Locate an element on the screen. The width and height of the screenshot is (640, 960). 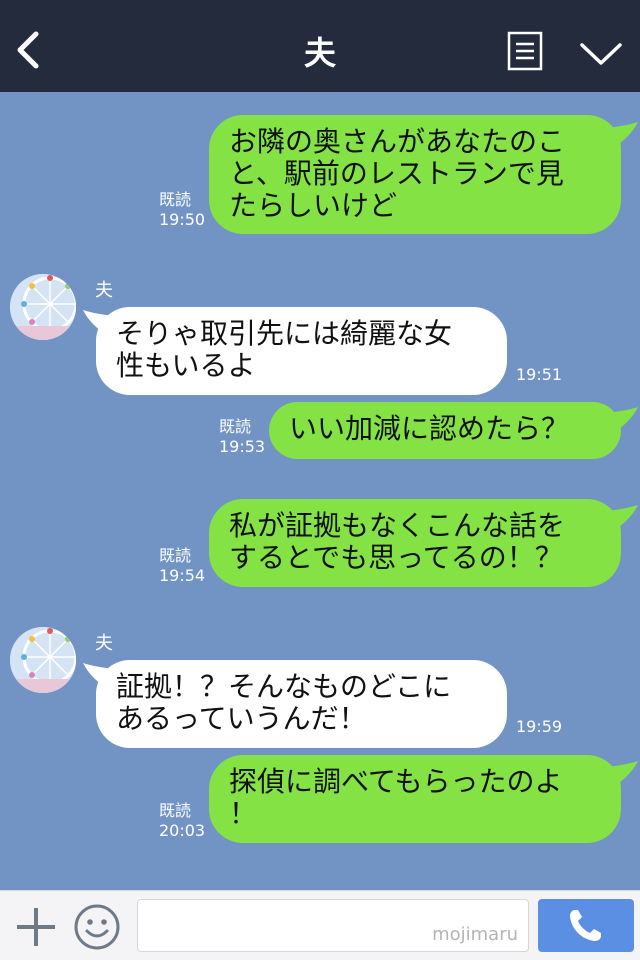
chat-header: 夫 is located at coordinates (320, 46).